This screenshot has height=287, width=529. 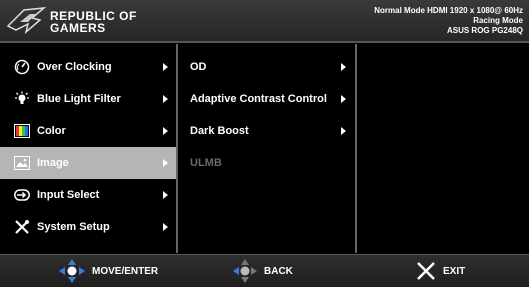 What do you see at coordinates (73, 227) in the screenshot?
I see `menu-item-label: System Setup` at bounding box center [73, 227].